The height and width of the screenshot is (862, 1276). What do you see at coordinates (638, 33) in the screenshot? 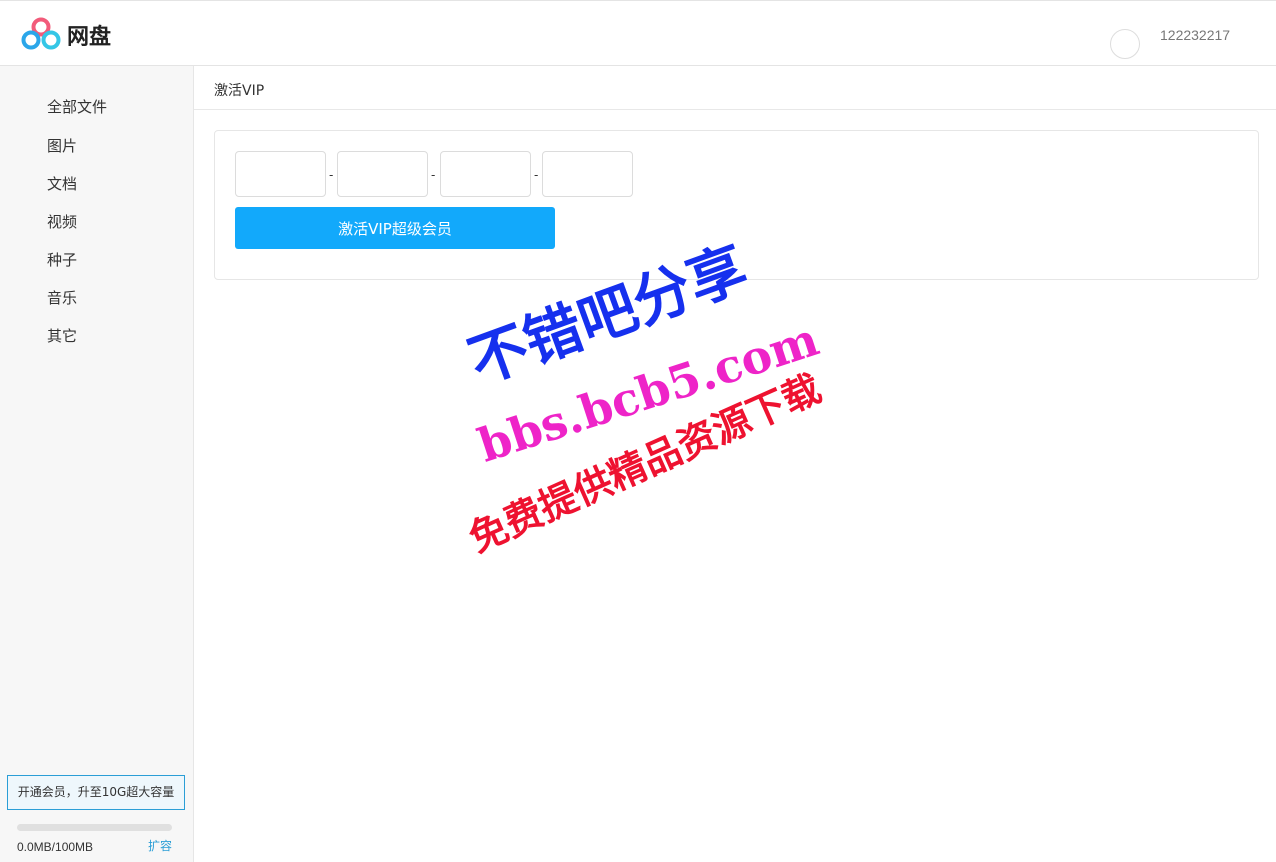
I see `top-bar: 网盘 122232217` at bounding box center [638, 33].